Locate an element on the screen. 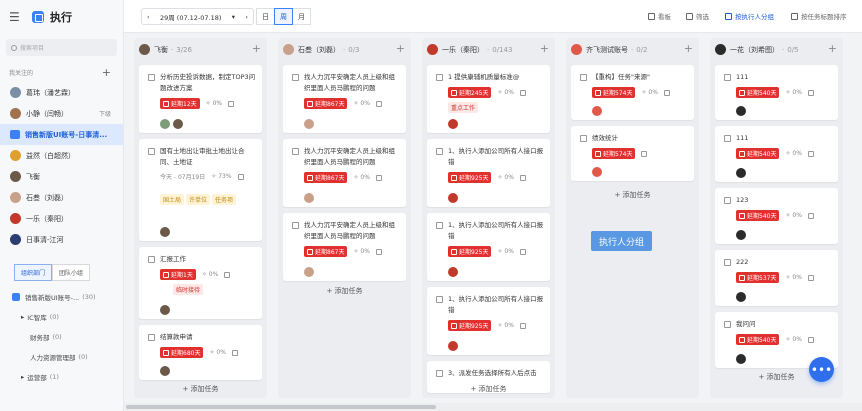 The width and height of the screenshot is (862, 411). search-input: 搜索项目 is located at coordinates (61, 47).